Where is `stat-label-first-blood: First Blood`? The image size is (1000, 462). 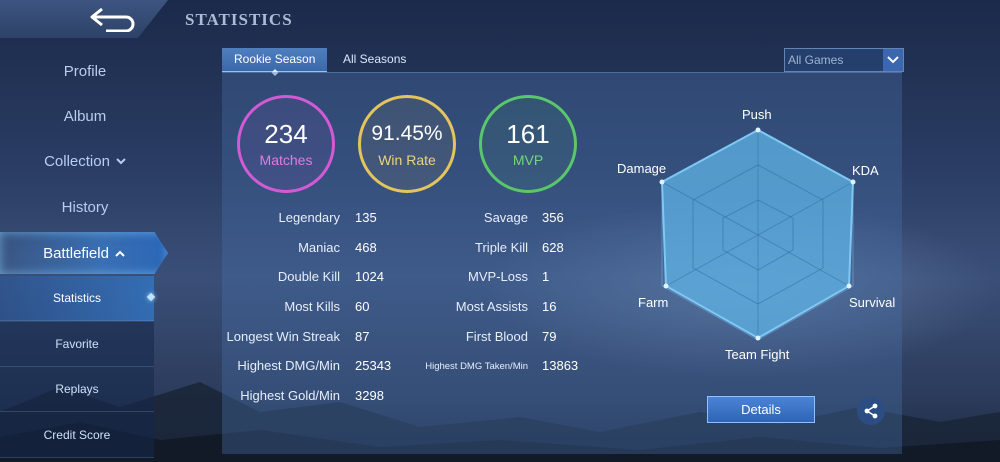
stat-label-first-blood: First Blood is located at coordinates (496, 336).